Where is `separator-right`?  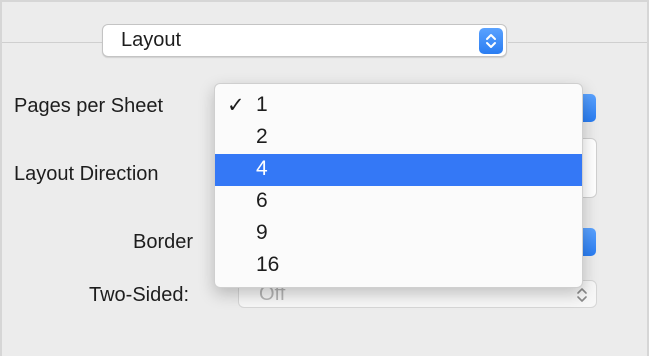 separator-right is located at coordinates (577, 42).